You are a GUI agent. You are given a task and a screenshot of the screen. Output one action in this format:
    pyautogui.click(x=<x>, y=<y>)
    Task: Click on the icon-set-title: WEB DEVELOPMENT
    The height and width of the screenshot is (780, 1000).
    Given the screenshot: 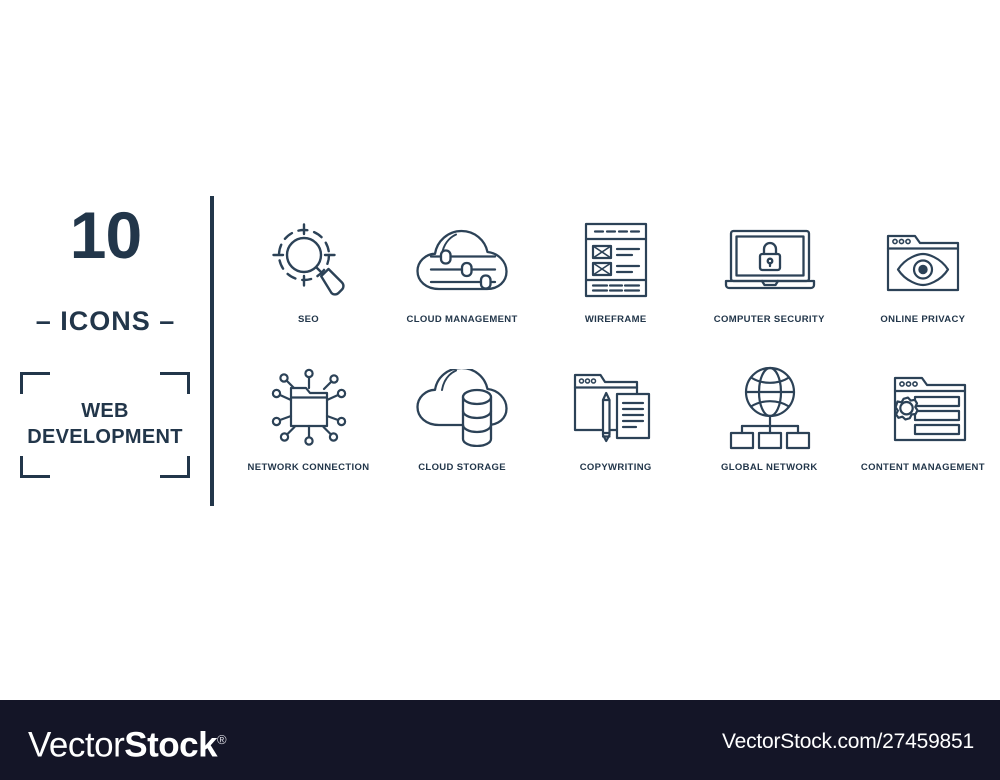 What is the action you would take?
    pyautogui.click(x=105, y=424)
    